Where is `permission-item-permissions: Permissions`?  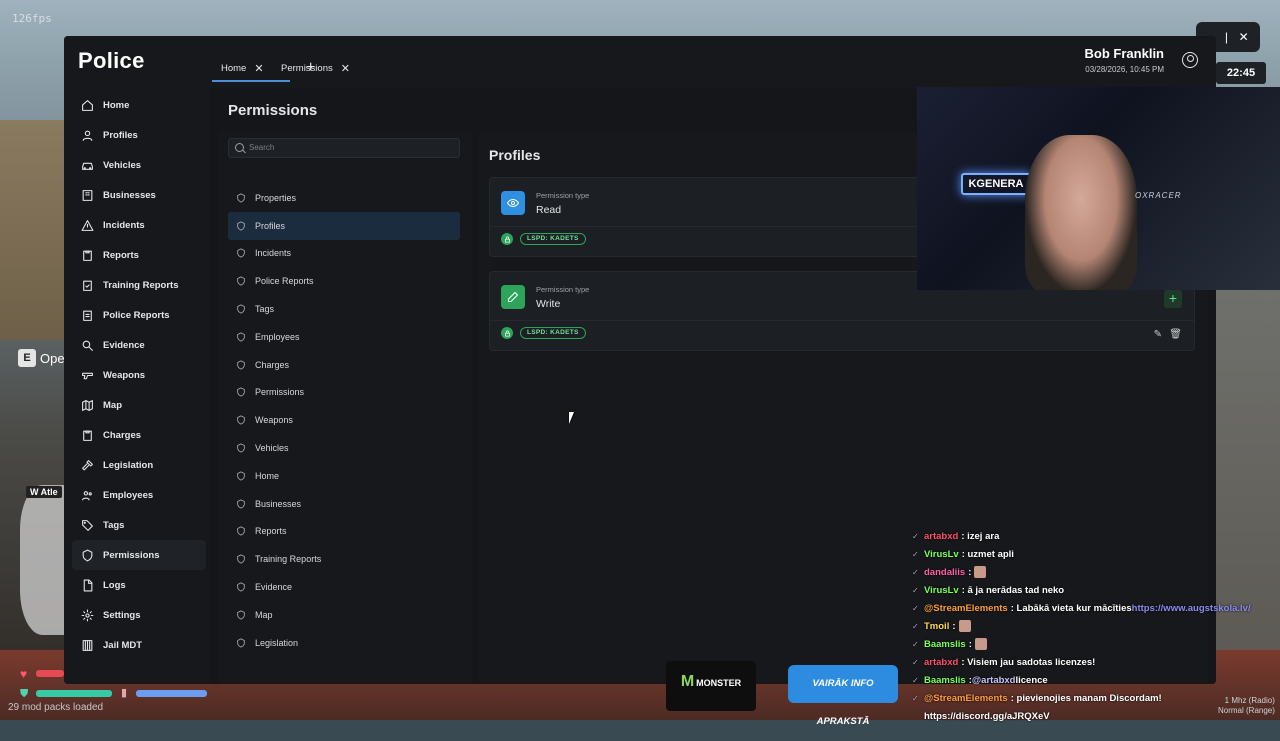 permission-item-permissions: Permissions is located at coordinates (344, 393).